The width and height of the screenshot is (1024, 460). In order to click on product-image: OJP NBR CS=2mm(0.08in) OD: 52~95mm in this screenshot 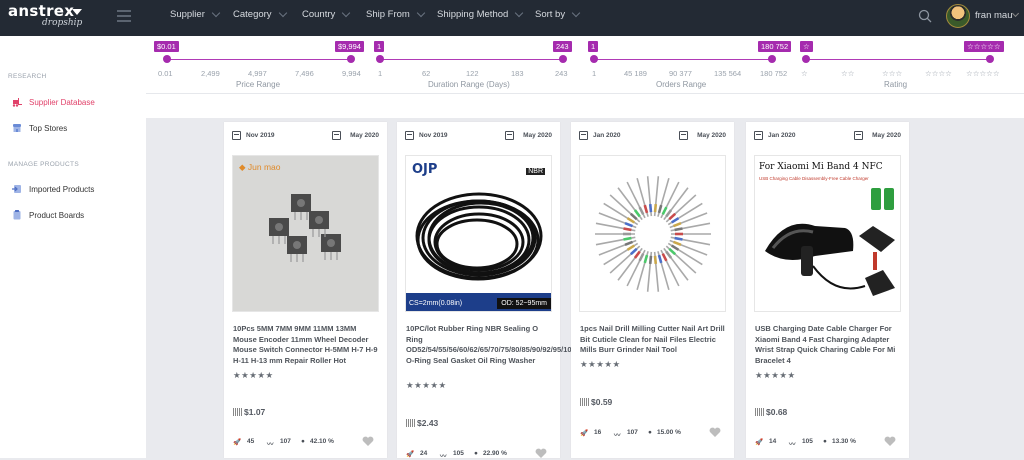, I will do `click(478, 233)`.